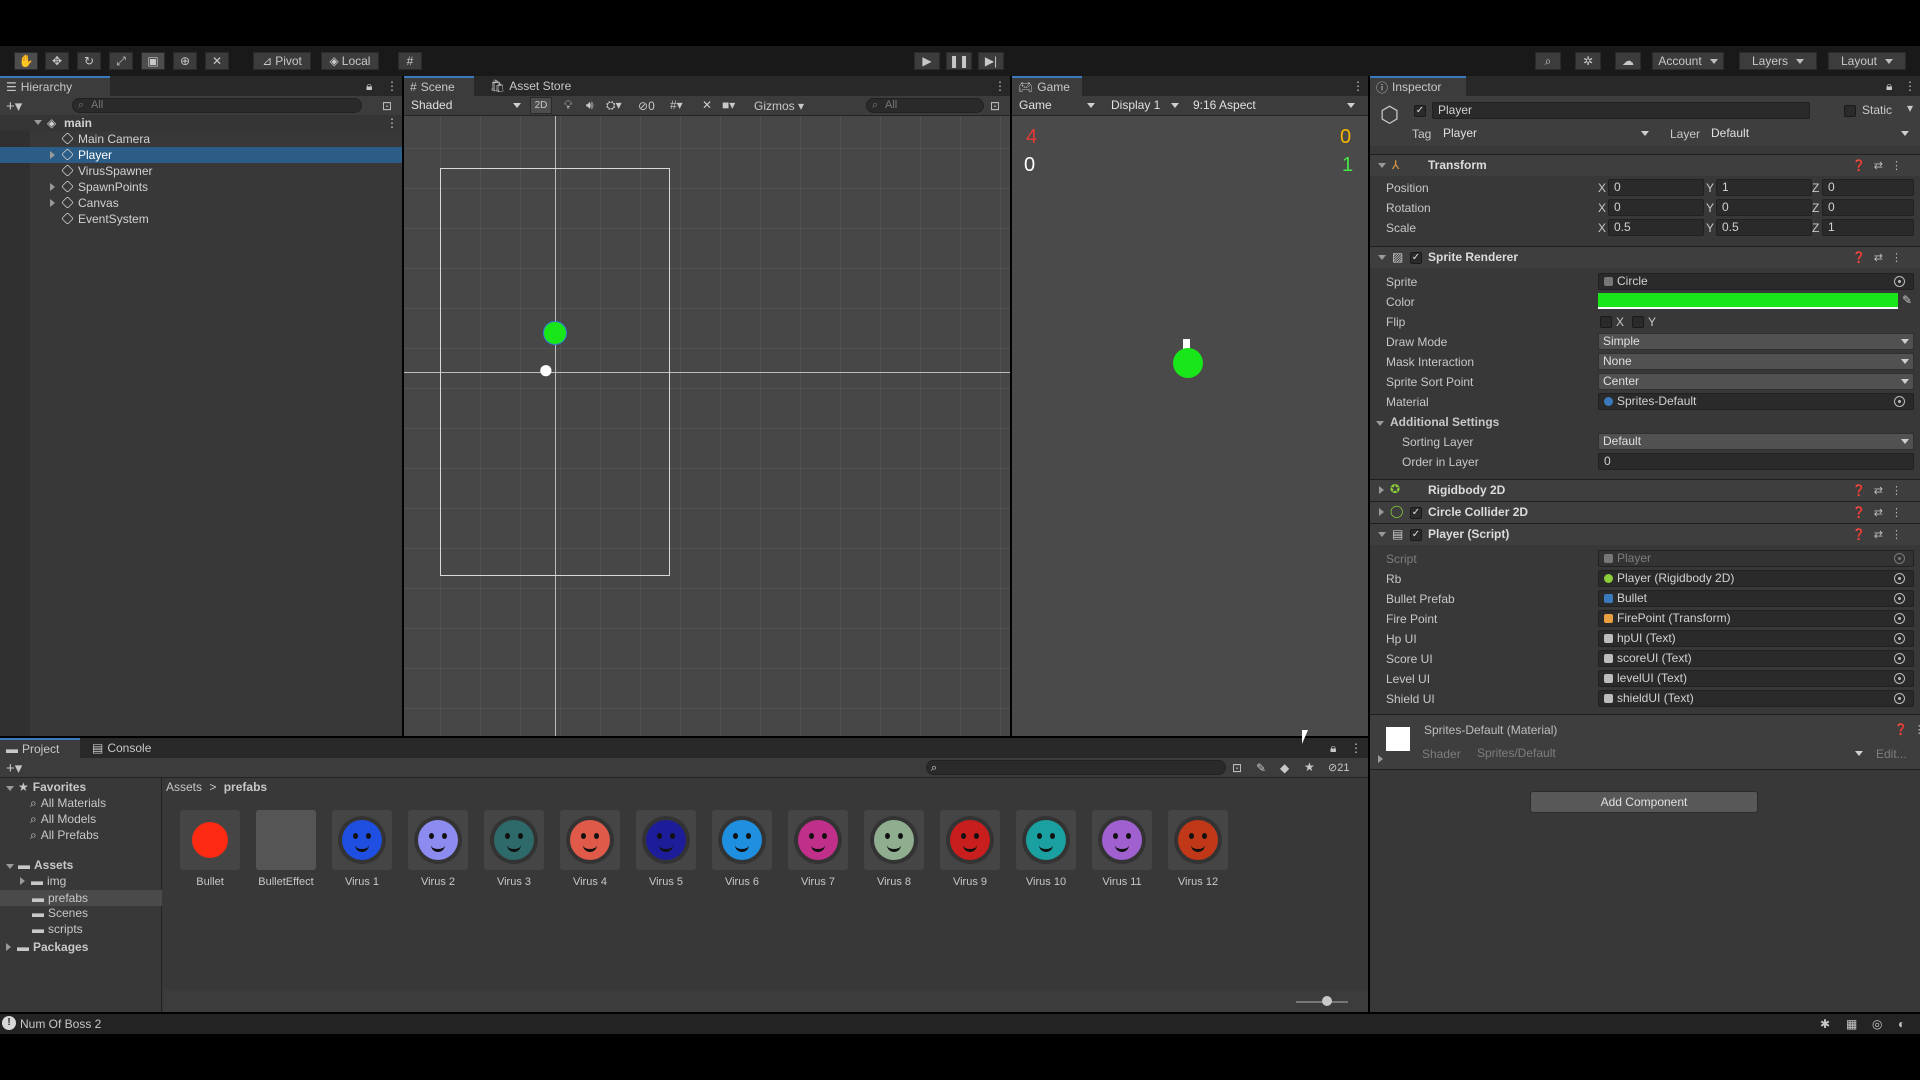 This screenshot has width=1920, height=1080. Describe the element at coordinates (210, 853) in the screenshot. I see `asset-bullet: Bullet` at that location.